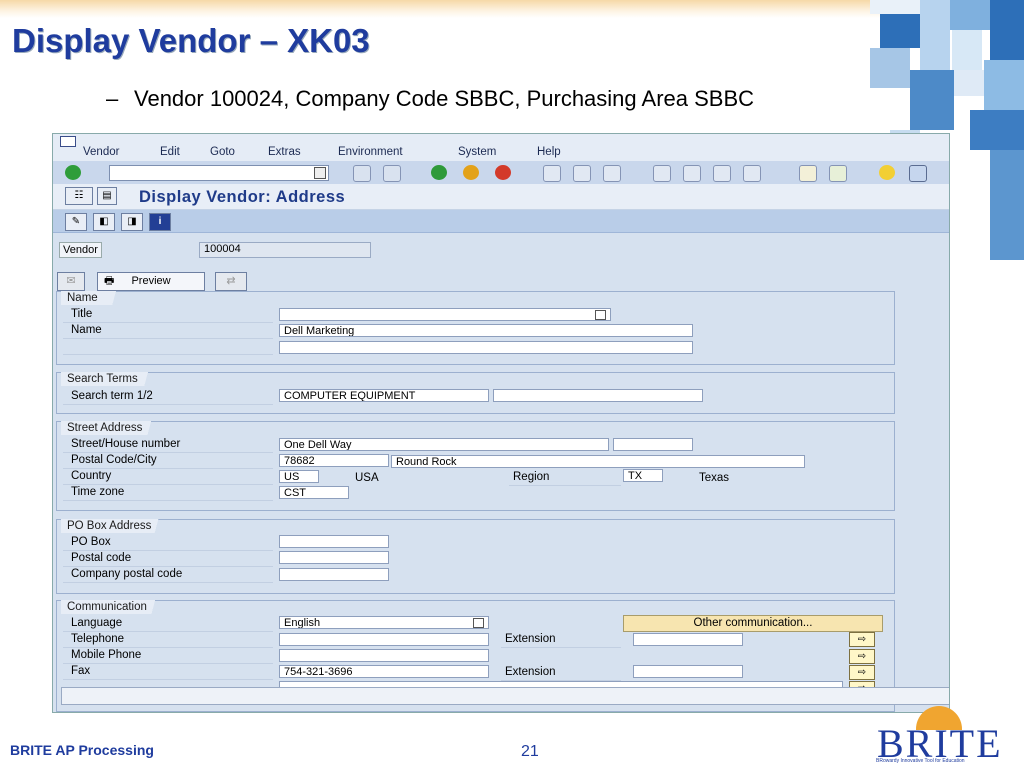 This screenshot has width=1024, height=768. Describe the element at coordinates (168, 624) in the screenshot. I see `language-row: Language` at that location.